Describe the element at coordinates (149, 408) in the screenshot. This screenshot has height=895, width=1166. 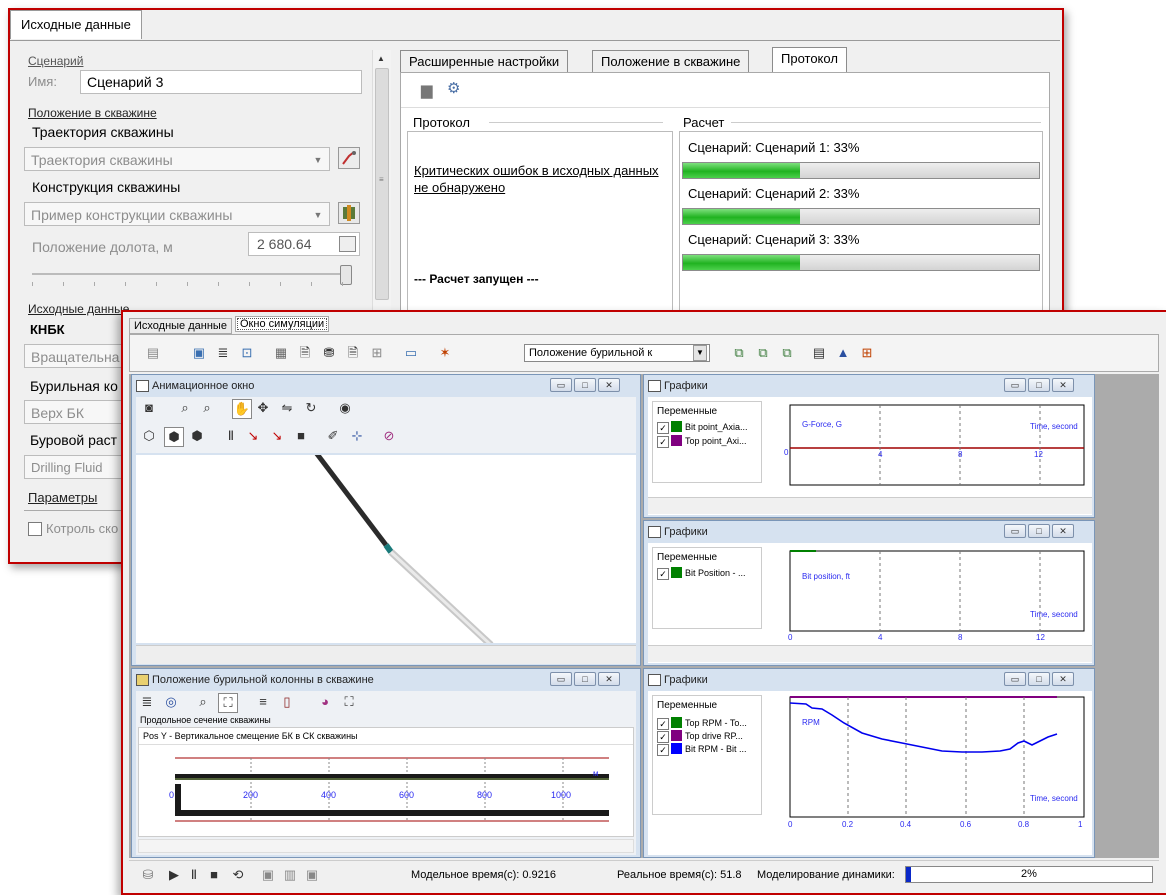
I see `camera-icon: ◙` at that location.